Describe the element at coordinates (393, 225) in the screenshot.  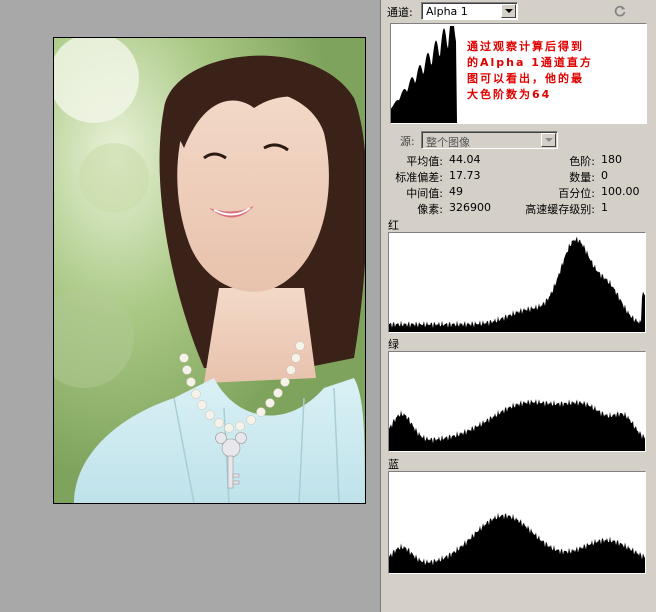
I see `red-channel-label: 红` at that location.